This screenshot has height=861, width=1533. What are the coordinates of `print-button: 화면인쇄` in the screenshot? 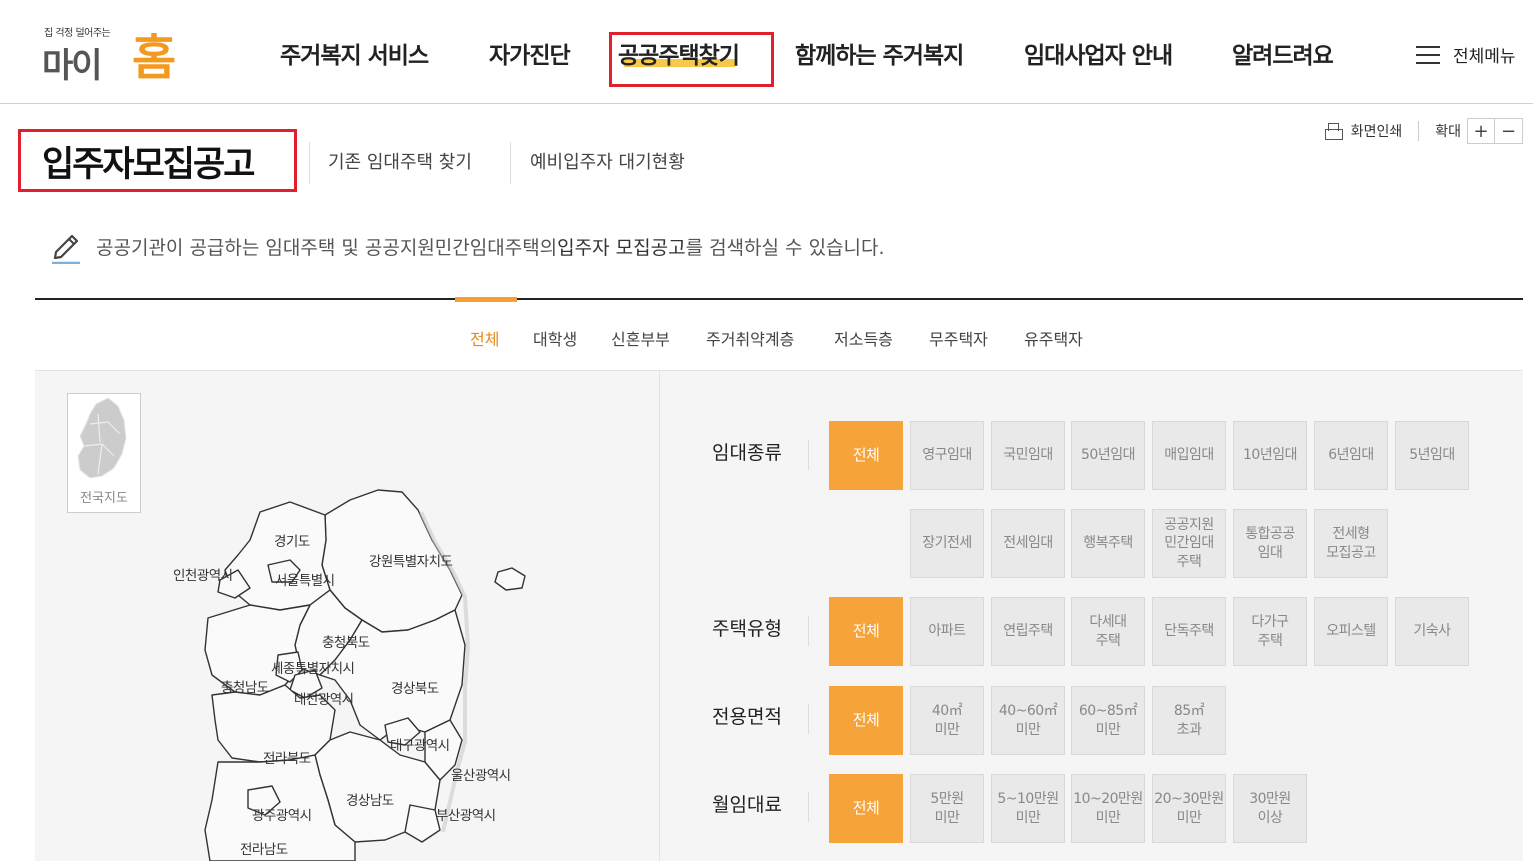 It's located at (1377, 131).